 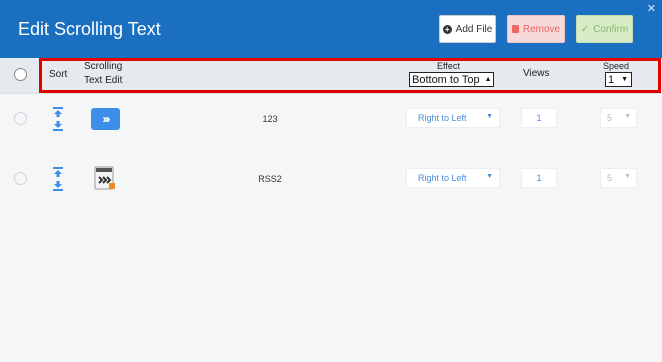 I want to click on column-sort: Sort, so click(x=58, y=74).